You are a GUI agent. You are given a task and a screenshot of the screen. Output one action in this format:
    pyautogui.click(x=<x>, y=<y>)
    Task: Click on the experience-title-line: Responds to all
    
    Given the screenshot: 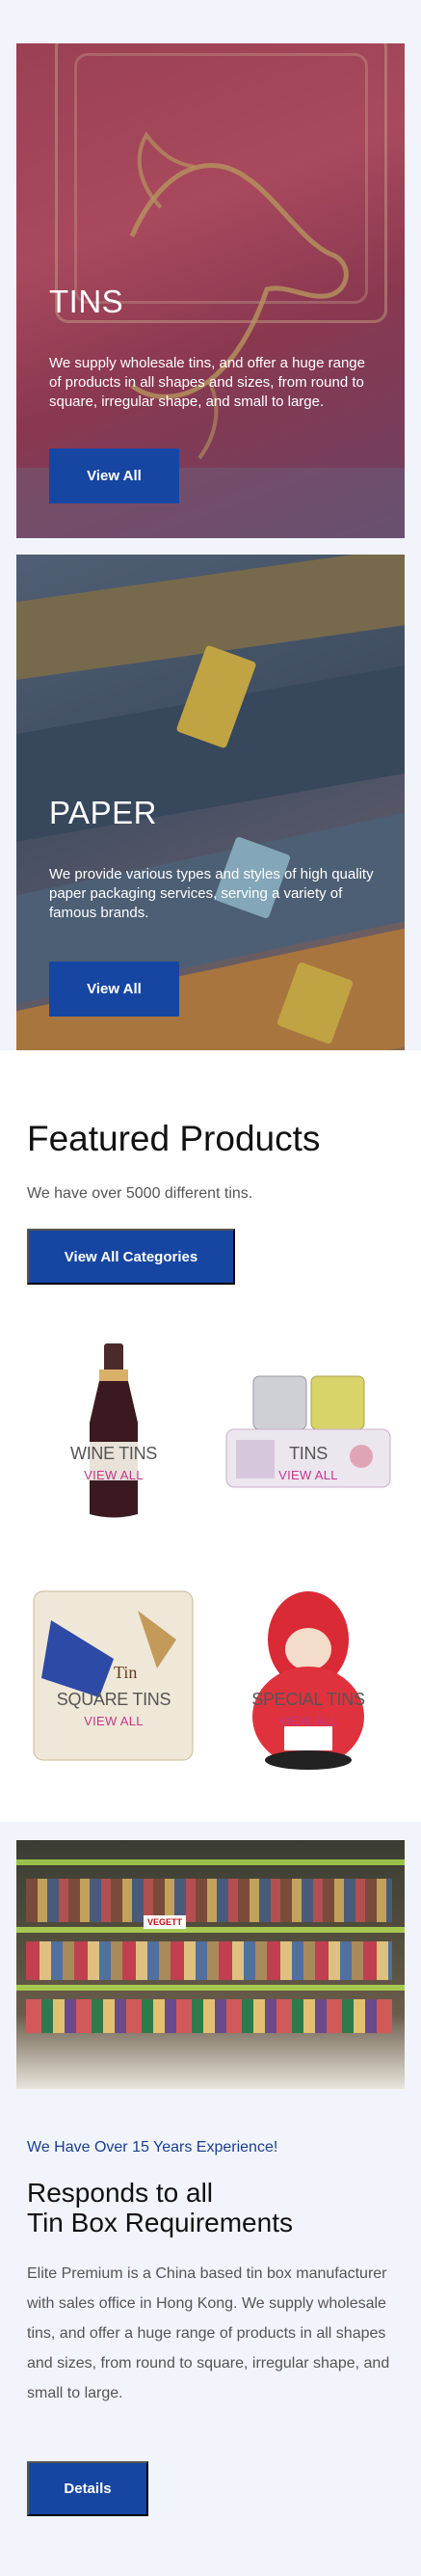 What is the action you would take?
    pyautogui.click(x=120, y=2193)
    